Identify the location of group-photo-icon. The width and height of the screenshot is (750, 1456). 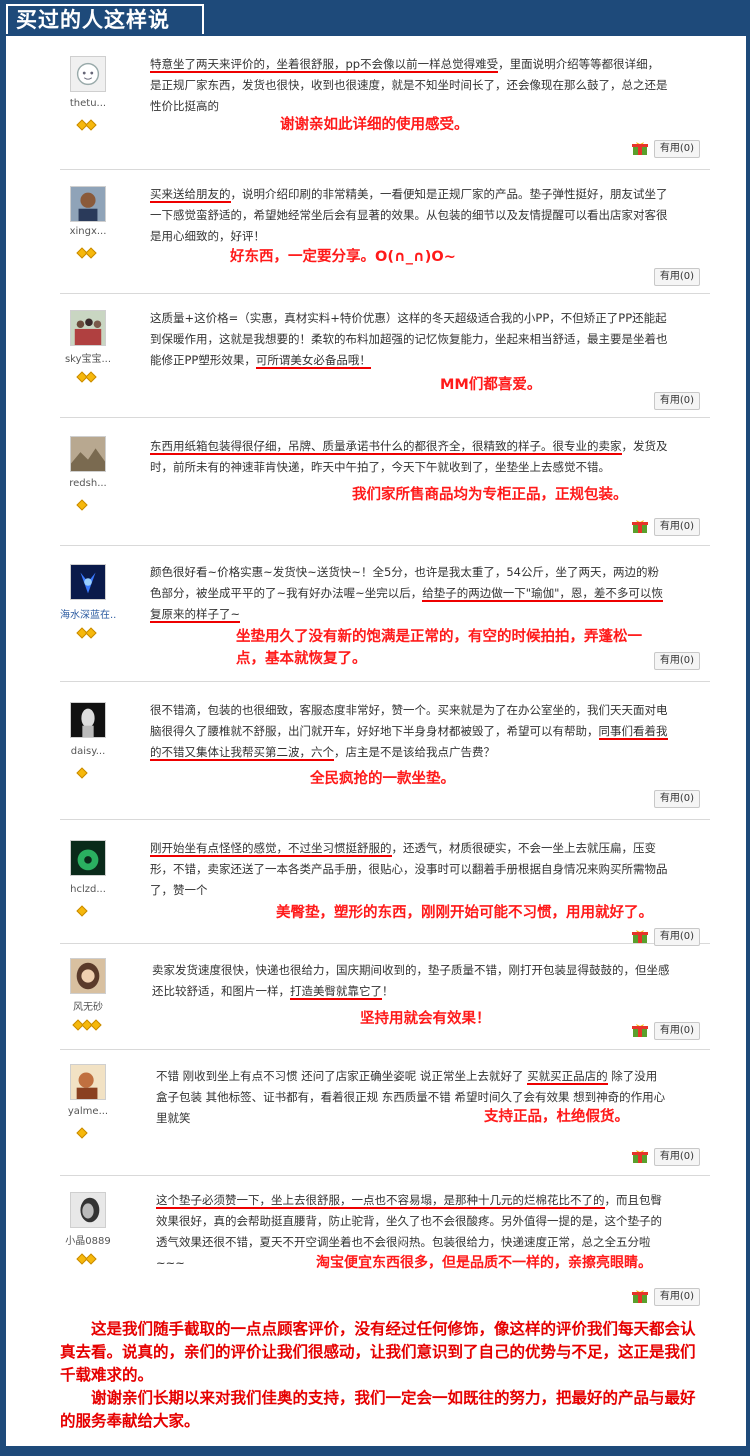
(88, 328).